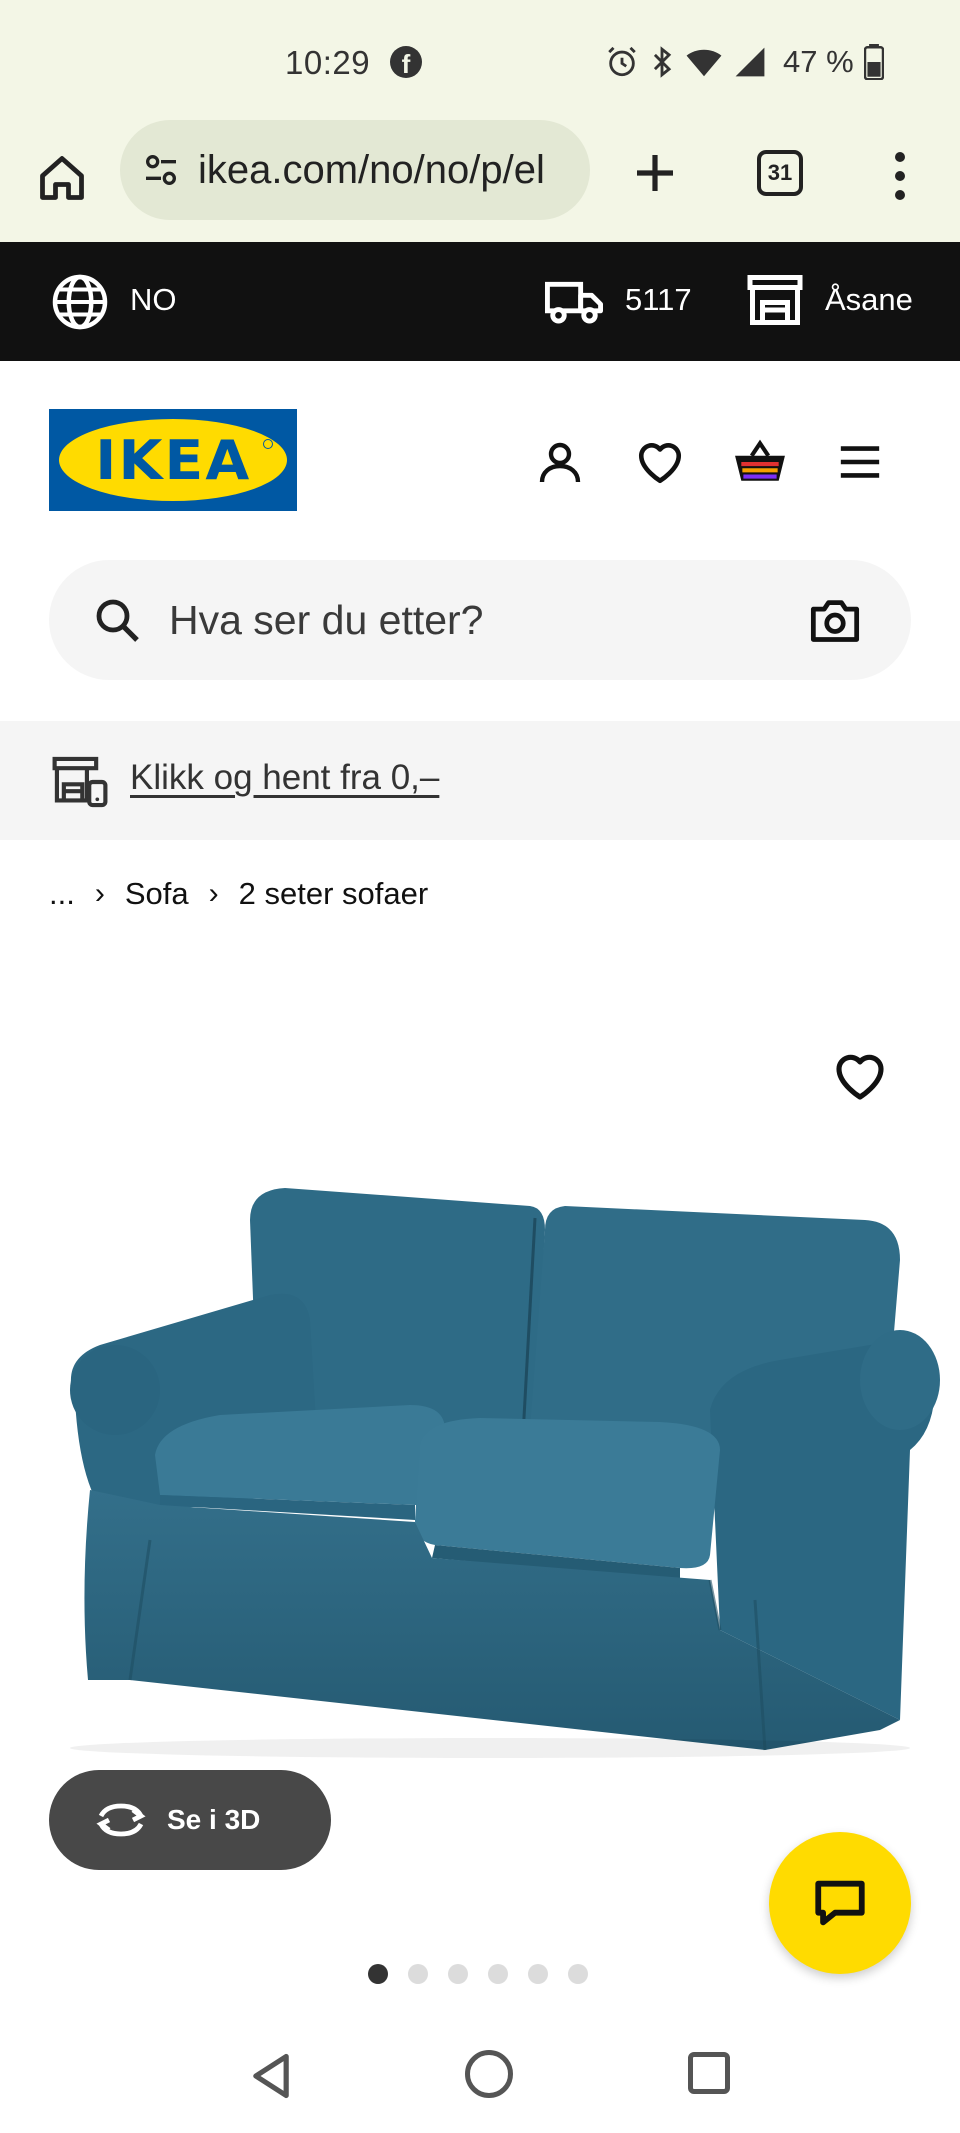 This screenshot has height=2133, width=960. I want to click on click-collect-banner: Klikk og hent fra 0,–, so click(480, 780).